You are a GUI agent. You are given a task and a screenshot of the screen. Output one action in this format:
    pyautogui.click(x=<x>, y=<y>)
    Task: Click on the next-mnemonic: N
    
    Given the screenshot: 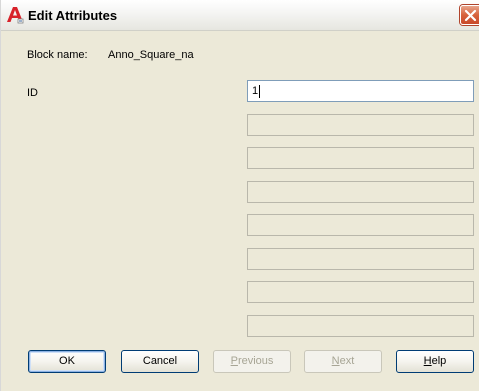 What is the action you would take?
    pyautogui.click(x=335, y=361)
    